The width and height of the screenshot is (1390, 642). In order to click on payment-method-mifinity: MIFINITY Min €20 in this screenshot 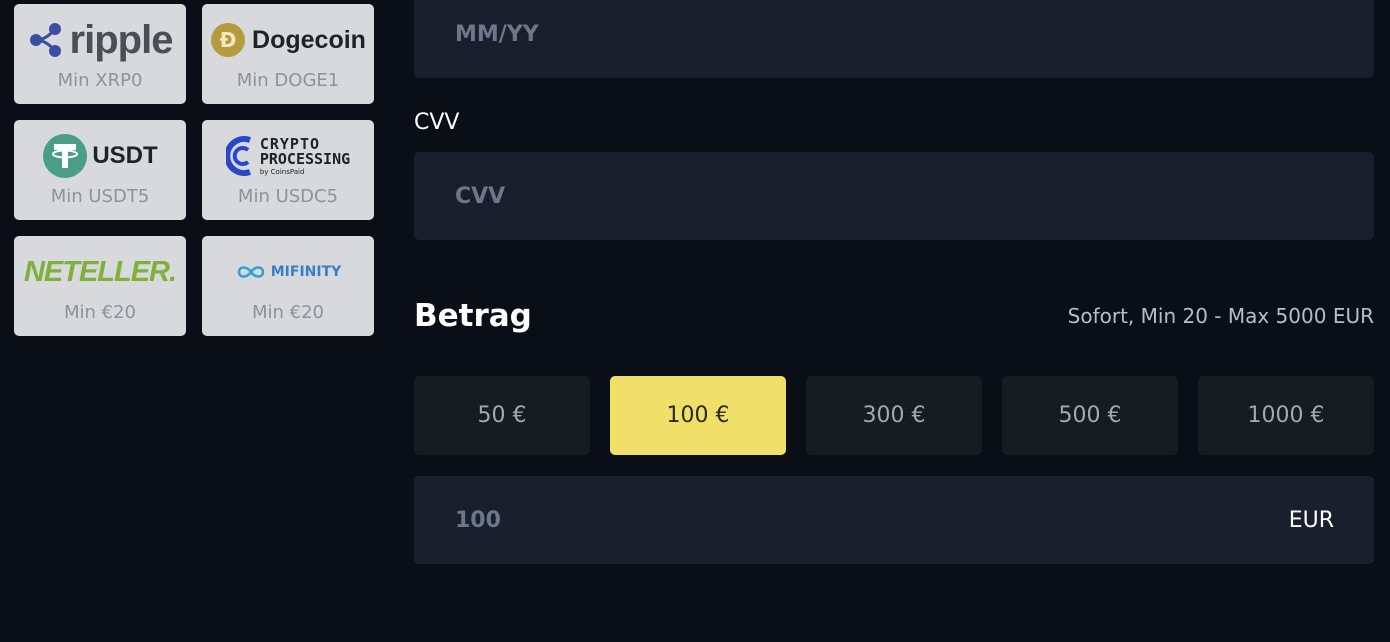, I will do `click(288, 286)`.